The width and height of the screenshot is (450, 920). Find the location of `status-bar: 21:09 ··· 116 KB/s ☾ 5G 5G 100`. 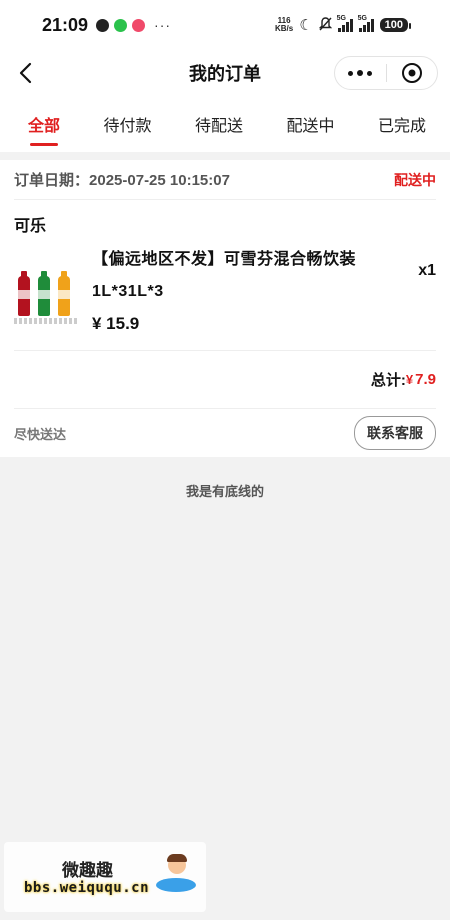

status-bar: 21:09 ··· 116 KB/s ☾ 5G 5G 100 is located at coordinates (225, 25).